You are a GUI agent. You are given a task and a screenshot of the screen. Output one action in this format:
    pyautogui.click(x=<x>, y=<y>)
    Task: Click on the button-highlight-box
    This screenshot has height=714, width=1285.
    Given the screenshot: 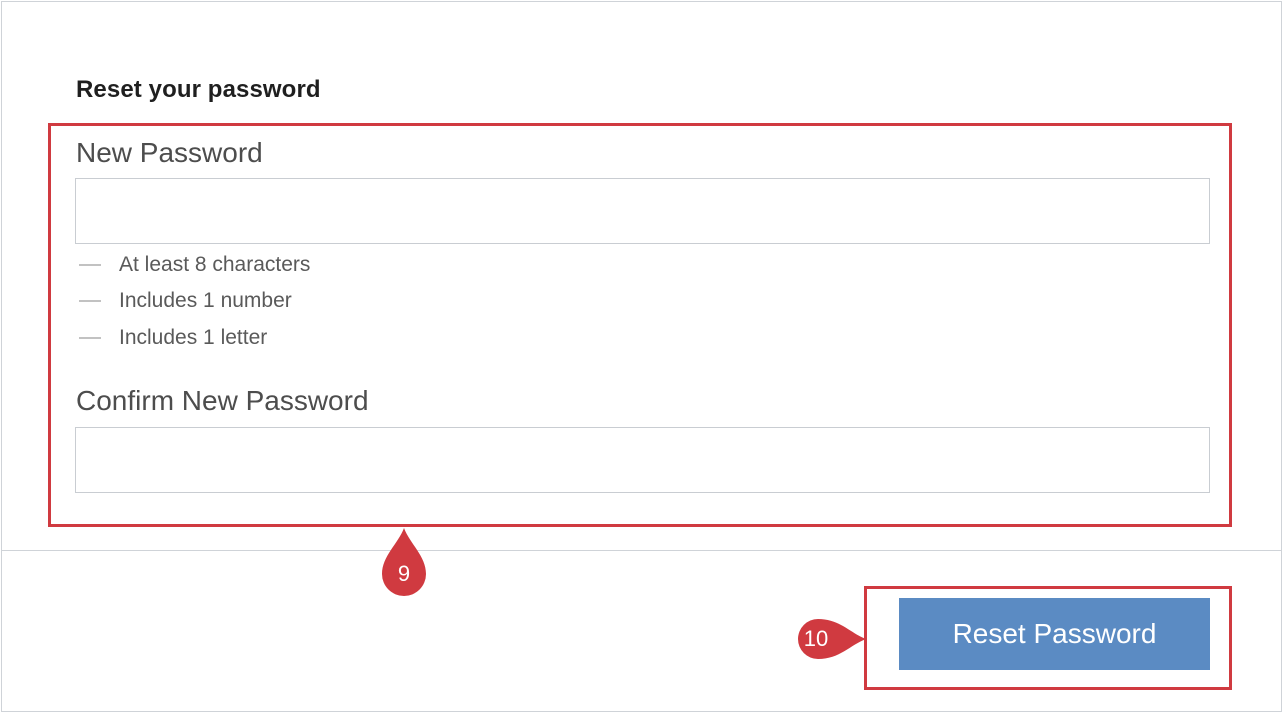 What is the action you would take?
    pyautogui.click(x=1048, y=638)
    